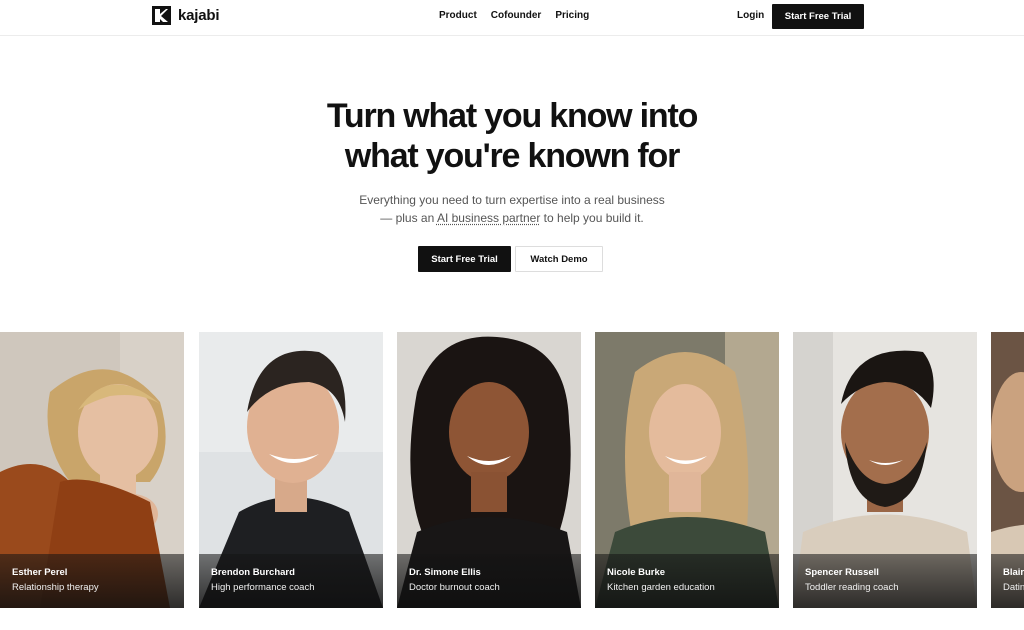 The image size is (1024, 630). Describe the element at coordinates (1007, 581) in the screenshot. I see `creator-caption: Blair Dating` at that location.